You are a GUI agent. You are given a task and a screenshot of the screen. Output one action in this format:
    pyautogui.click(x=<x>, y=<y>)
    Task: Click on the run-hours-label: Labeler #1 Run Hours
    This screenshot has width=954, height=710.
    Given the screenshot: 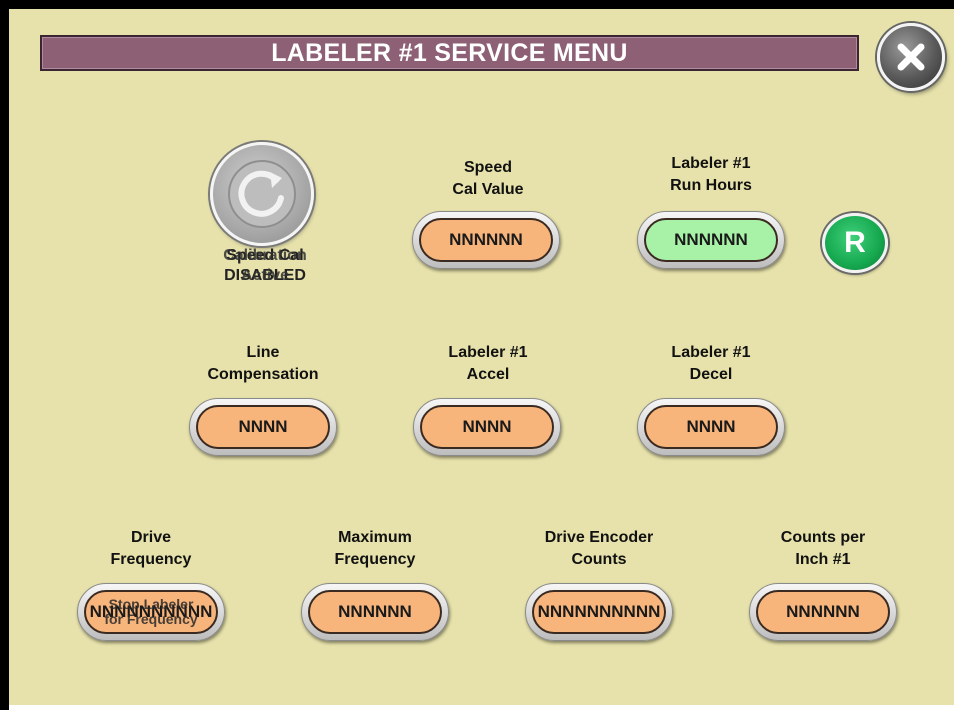 What is the action you would take?
    pyautogui.click(x=711, y=174)
    